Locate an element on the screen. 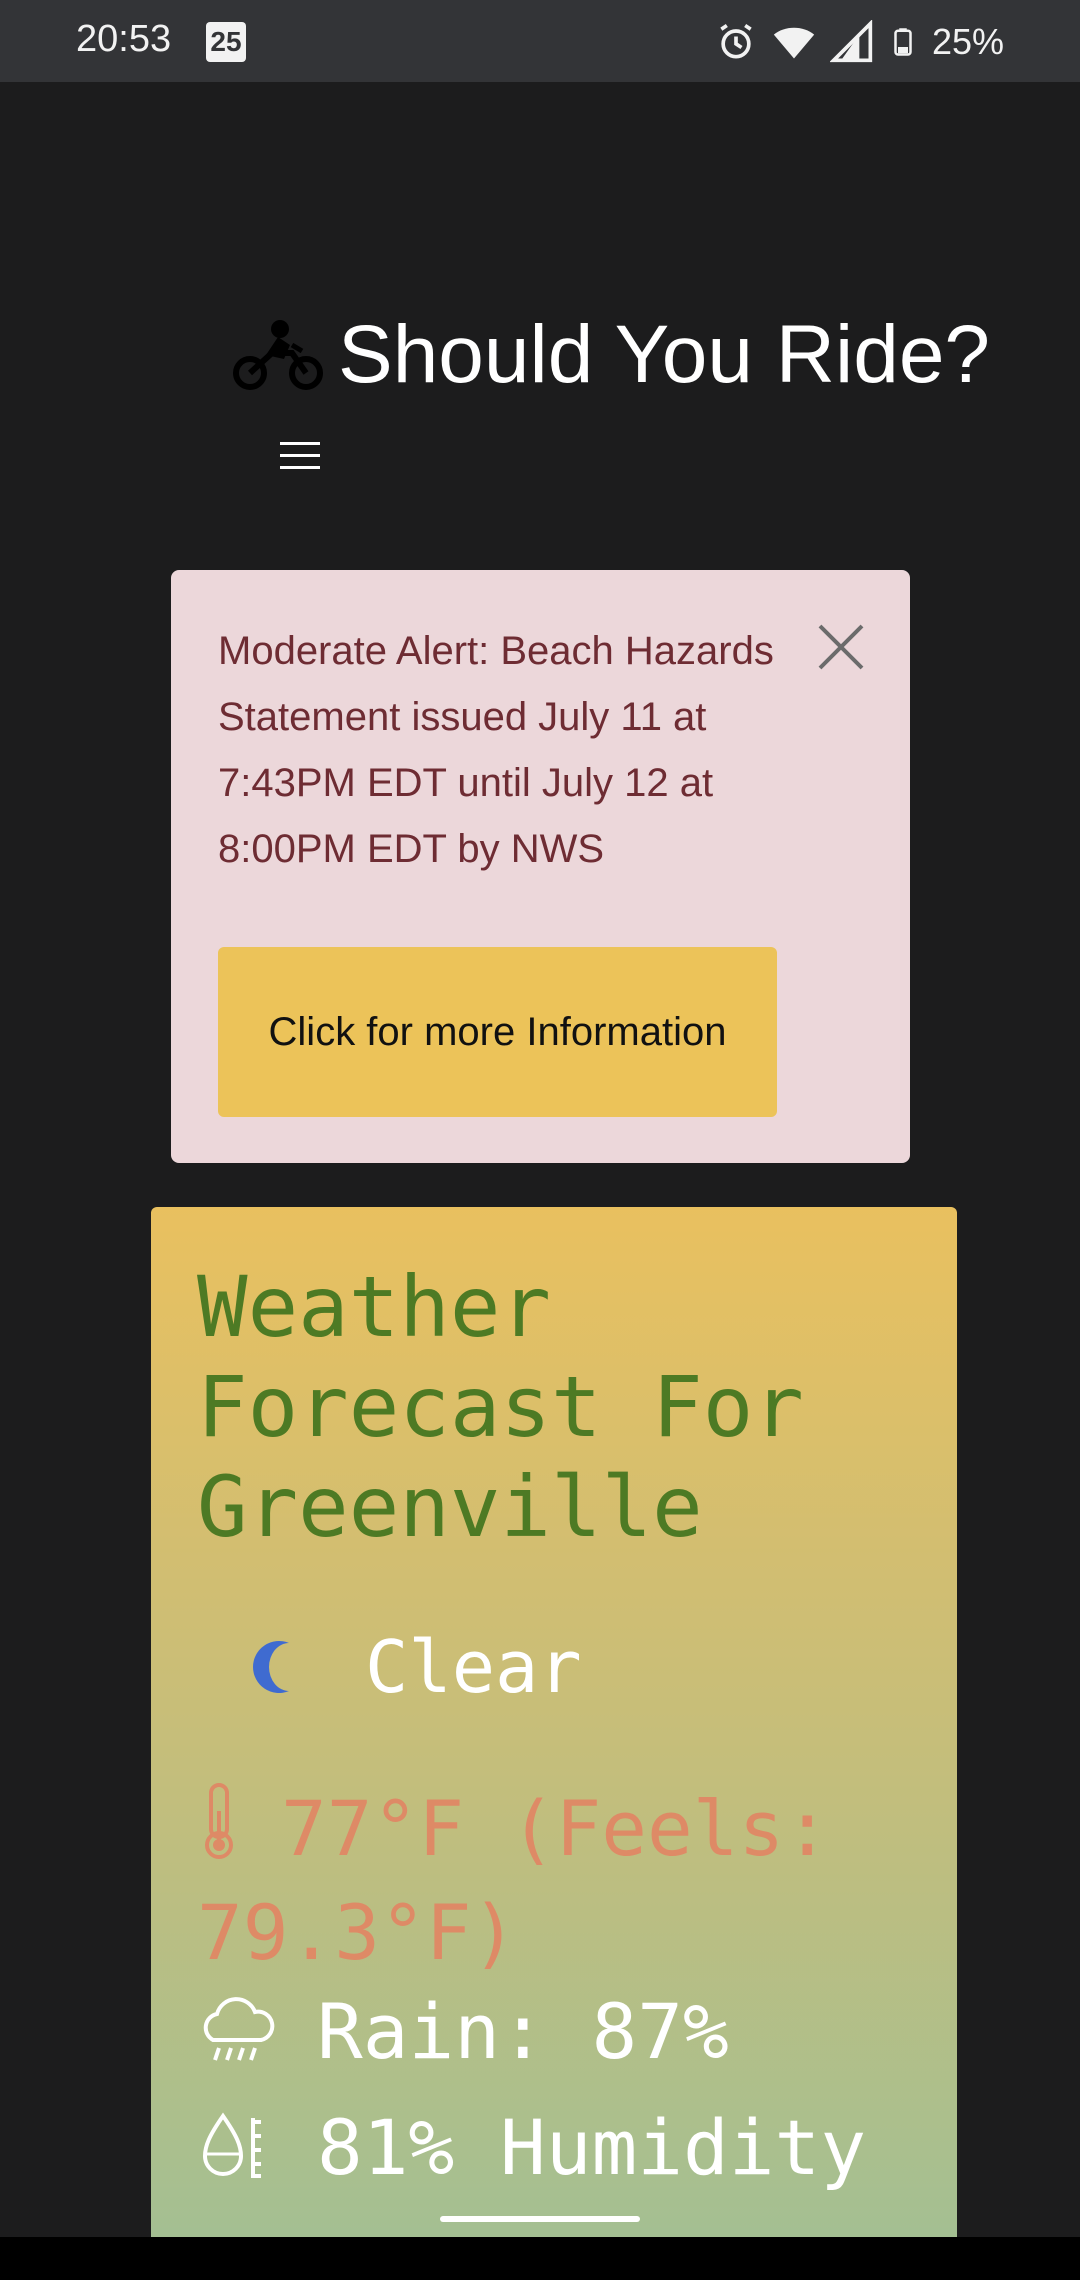 The height and width of the screenshot is (2280, 1080). humidity-value: 81% Humidity is located at coordinates (592, 2147).